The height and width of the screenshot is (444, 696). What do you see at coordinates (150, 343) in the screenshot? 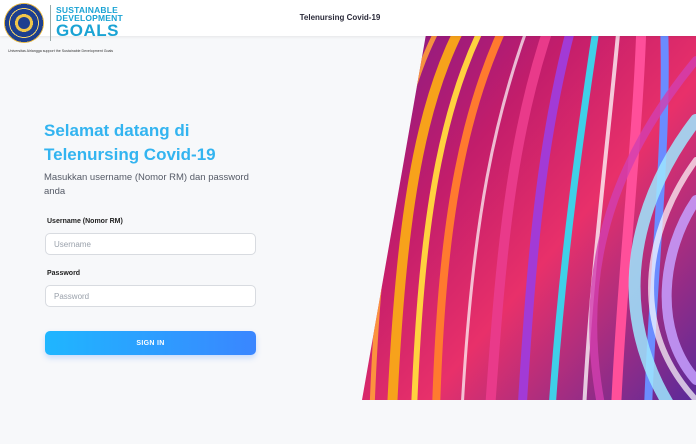
I see `sign-in-button: SIGN IN` at bounding box center [150, 343].